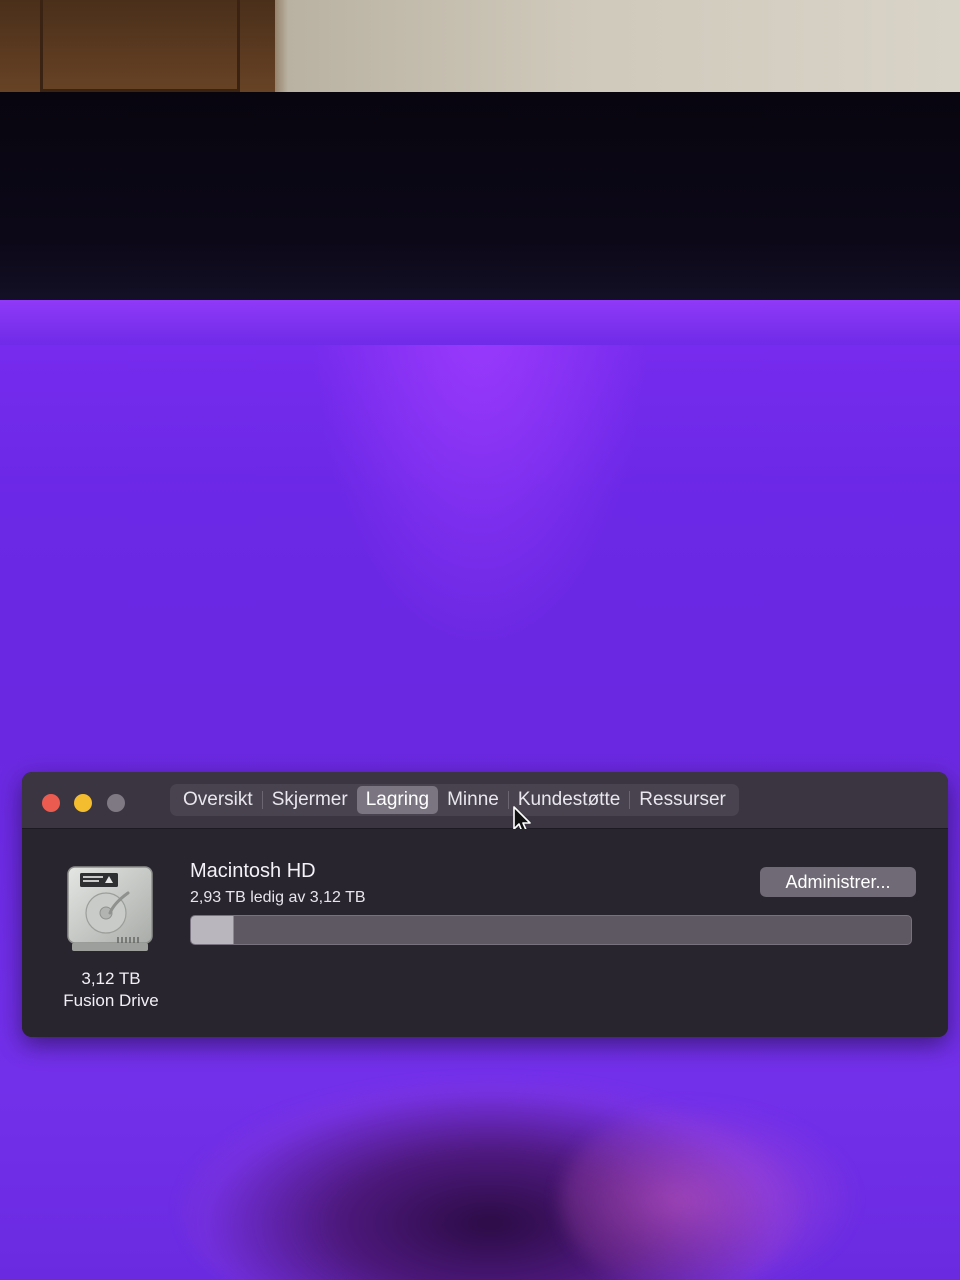 The image size is (960, 1280). Describe the element at coordinates (473, 800) in the screenshot. I see `tab-minne: Minne` at that location.